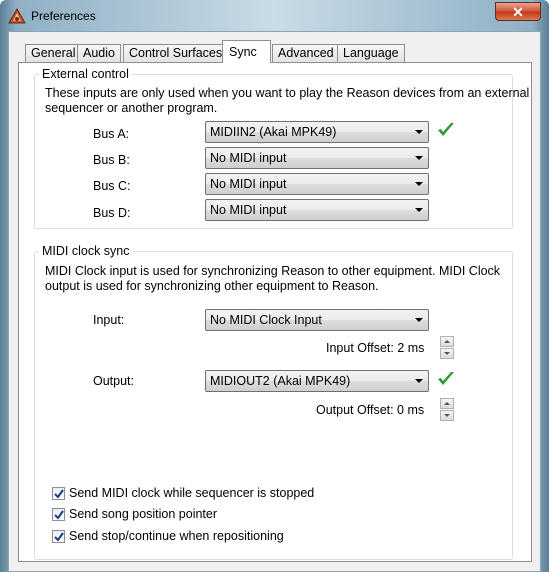  I want to click on bus-a-select: MIDIIN2 (Akai MPK49), so click(317, 132).